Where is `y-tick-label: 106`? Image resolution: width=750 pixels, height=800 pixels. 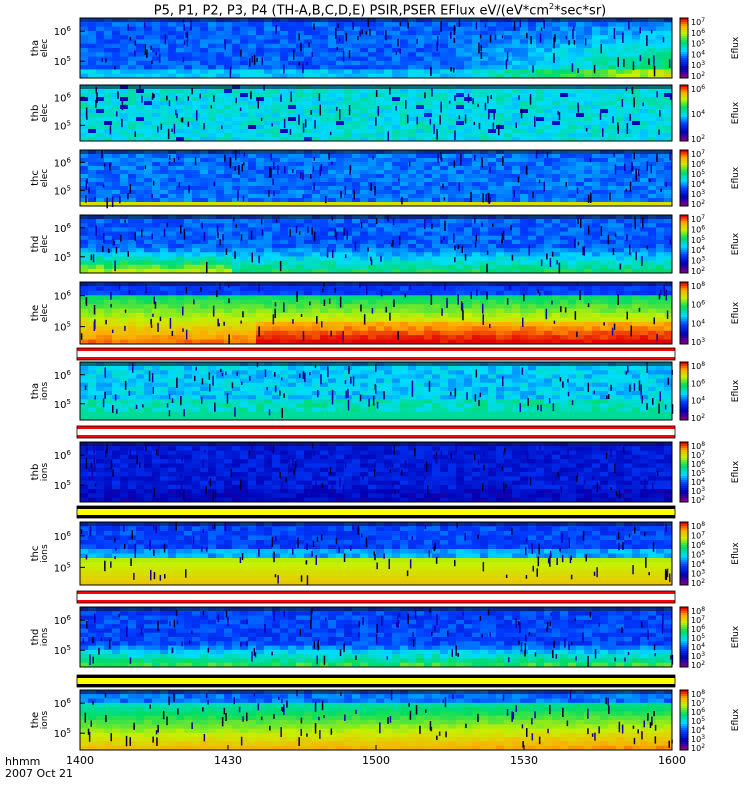
y-tick-label: 106 is located at coordinates (63, 31).